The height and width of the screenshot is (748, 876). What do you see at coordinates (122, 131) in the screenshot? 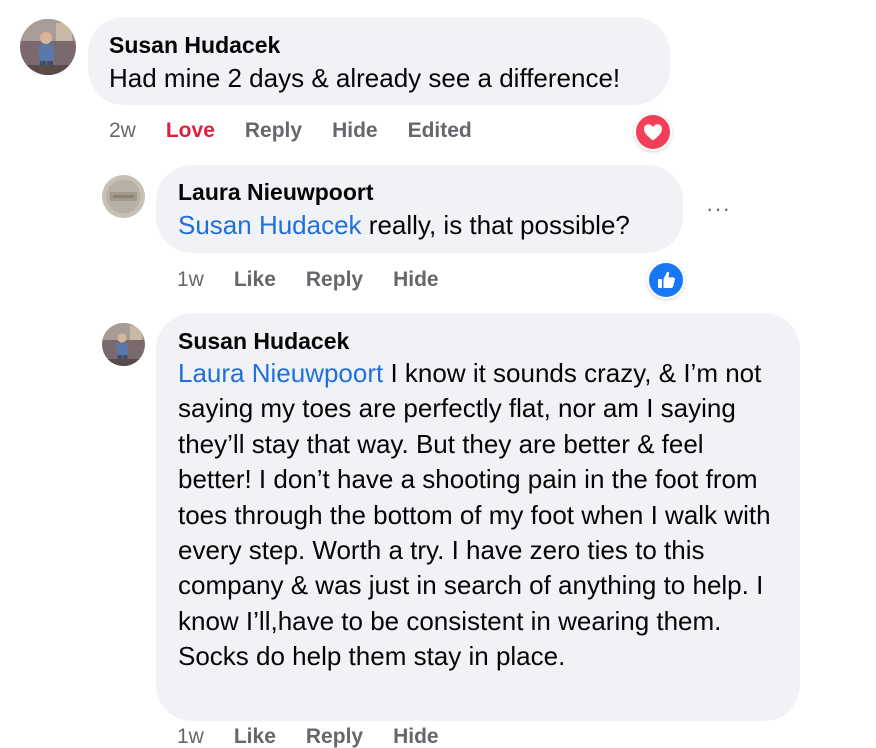
I see `comment-timestamp: 2w` at bounding box center [122, 131].